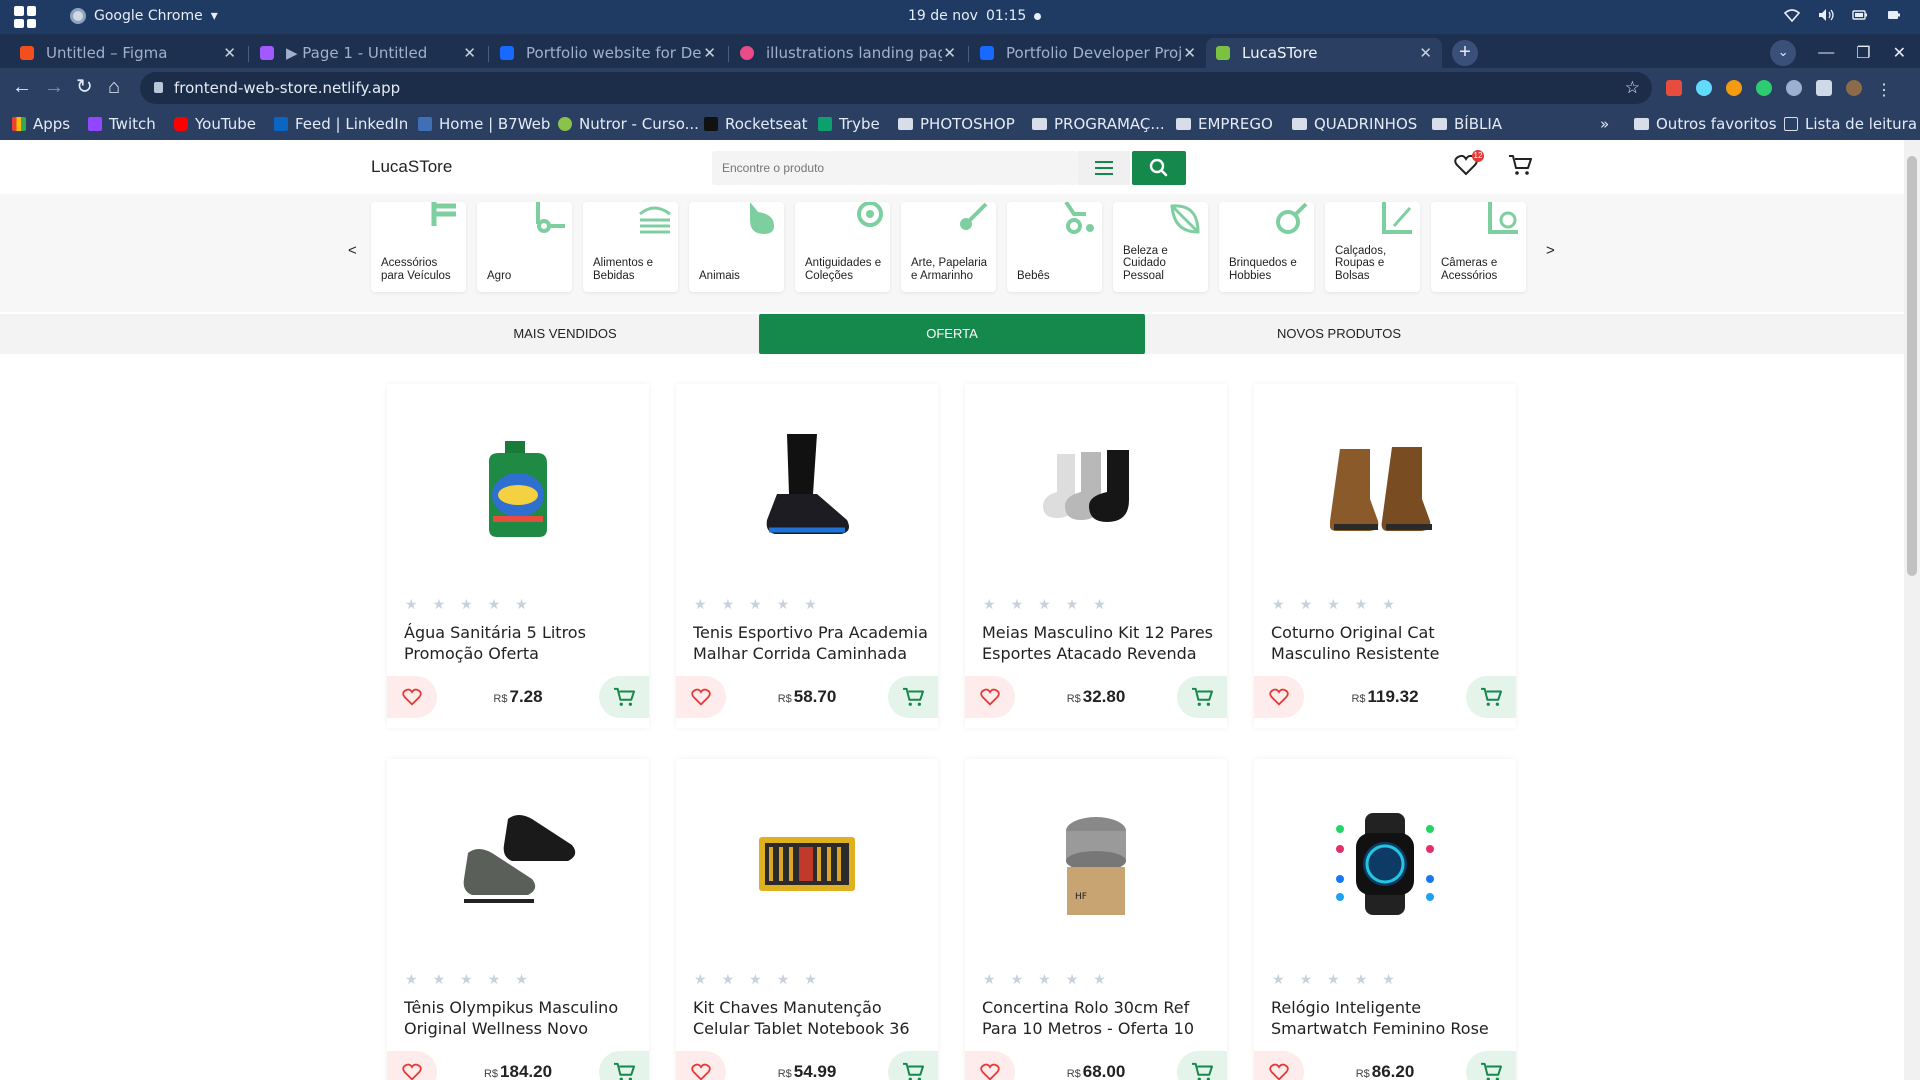 Image resolution: width=1920 pixels, height=1080 pixels. What do you see at coordinates (1224, 124) in the screenshot?
I see `bookmark-folder-emprego: EMPREGO` at bounding box center [1224, 124].